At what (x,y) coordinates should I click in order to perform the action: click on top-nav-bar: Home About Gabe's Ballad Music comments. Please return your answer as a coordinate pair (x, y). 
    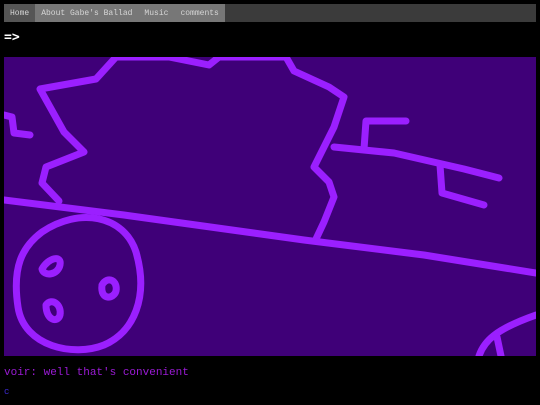
    Looking at the image, I should click on (270, 13).